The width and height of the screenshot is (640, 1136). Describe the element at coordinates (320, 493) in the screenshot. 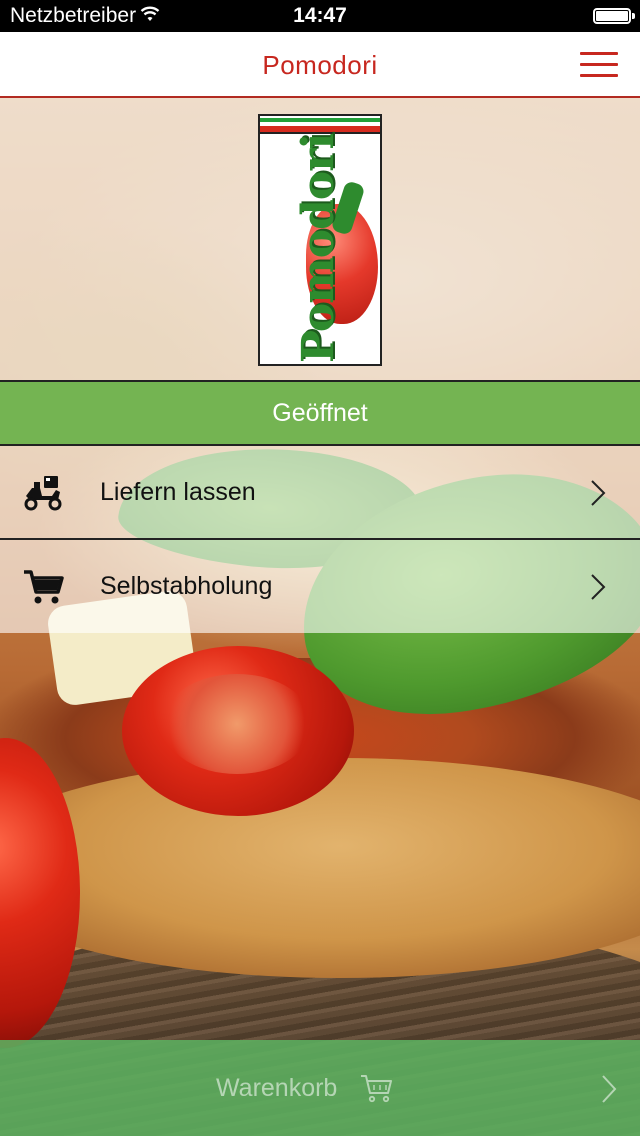

I see `delivery-option: Liefern lassen` at that location.